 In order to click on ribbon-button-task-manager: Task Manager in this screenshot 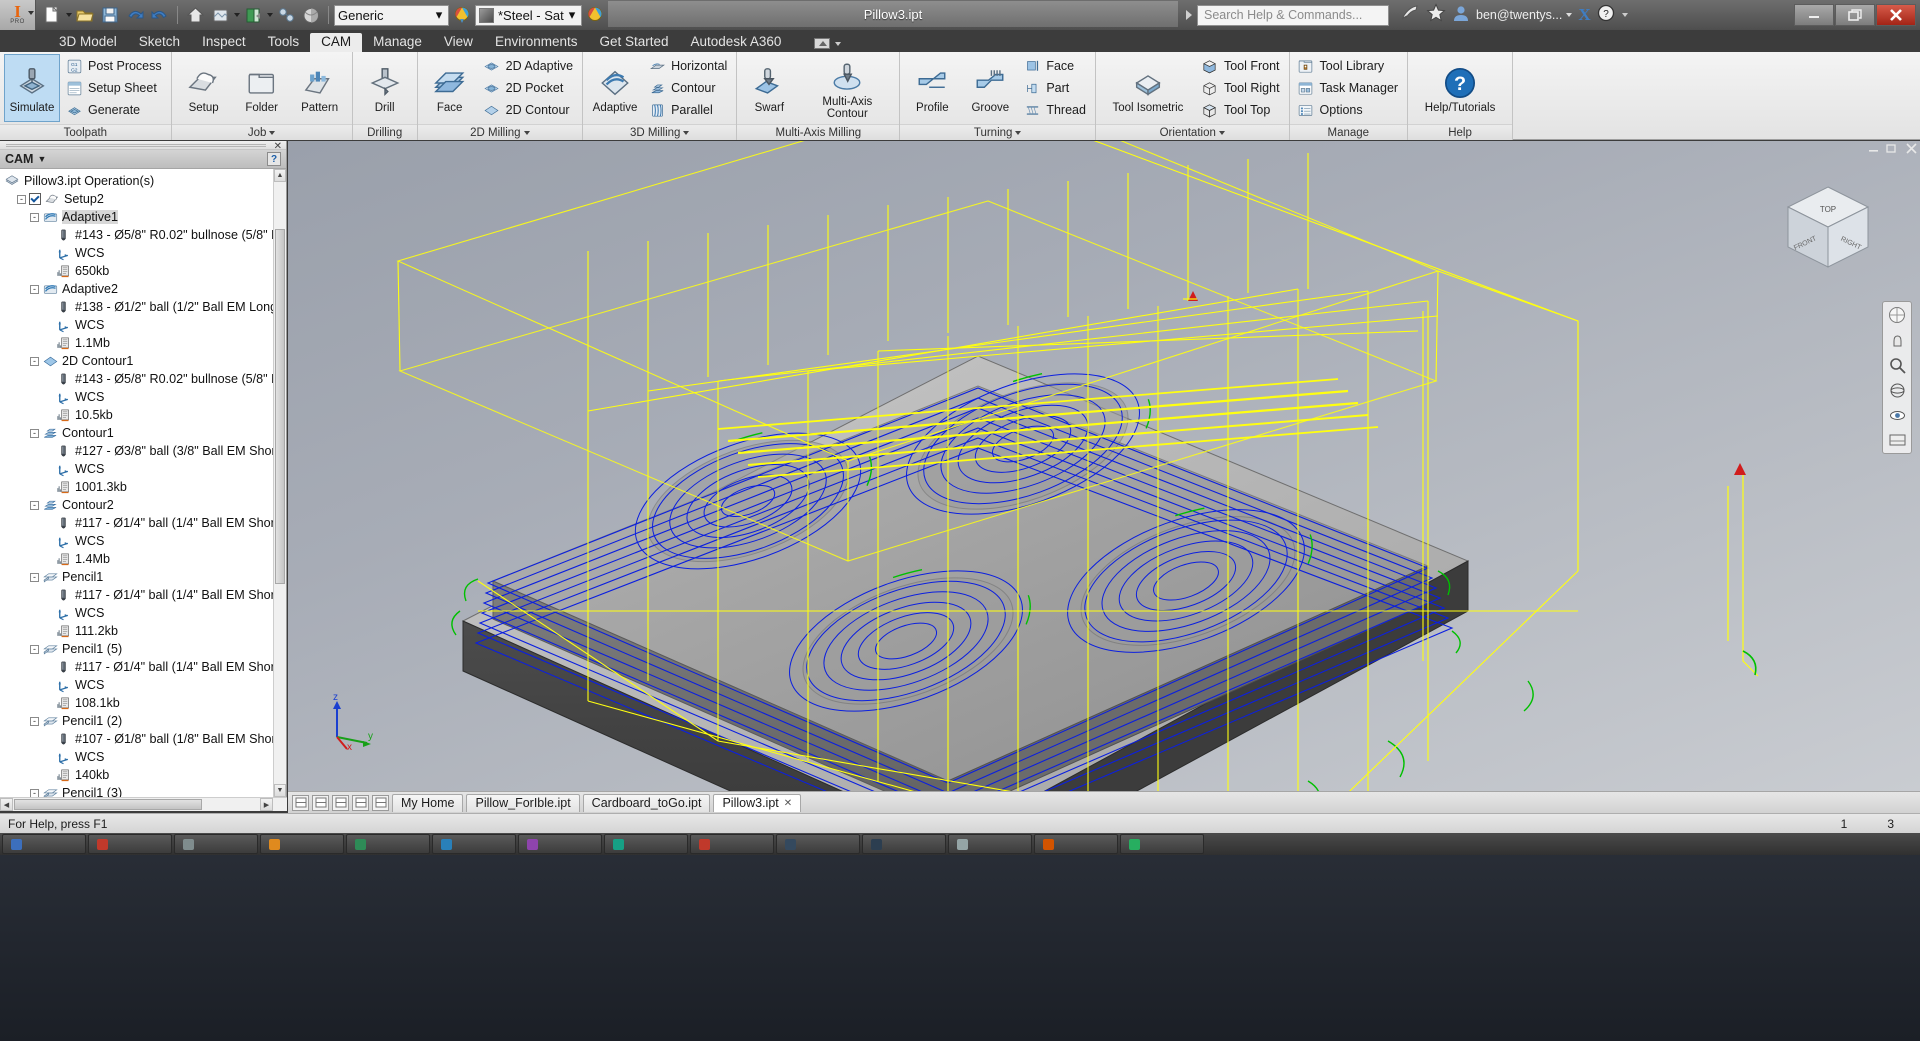, I will do `click(1349, 88)`.